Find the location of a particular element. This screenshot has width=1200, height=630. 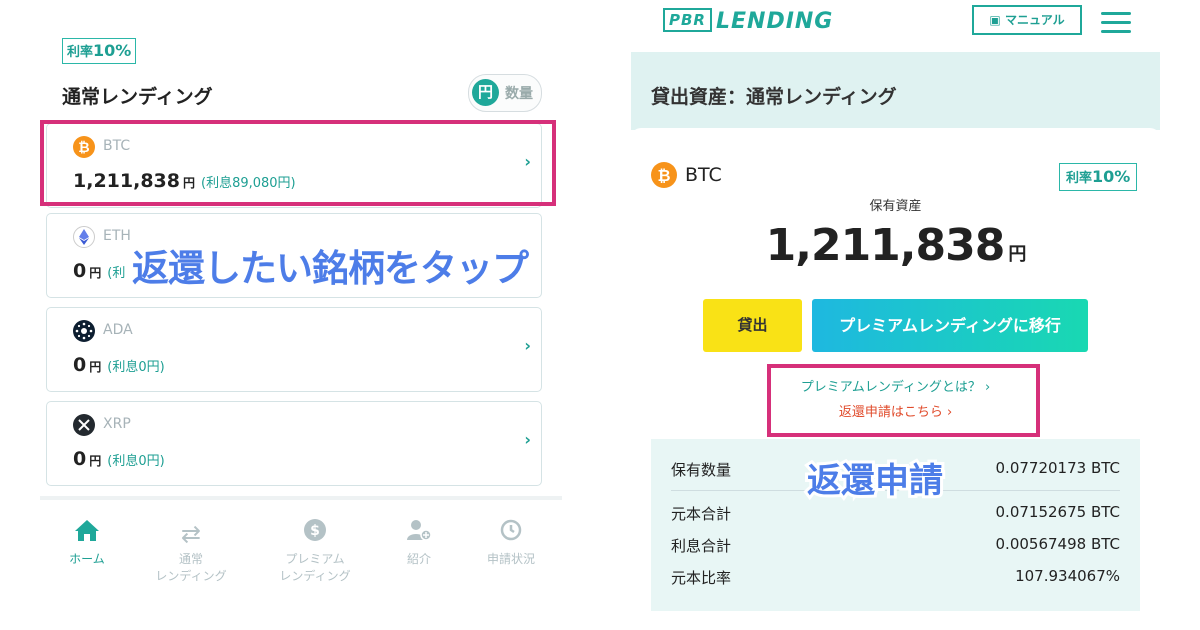

band-title: 貸出資産：通常レンディング is located at coordinates (774, 97).